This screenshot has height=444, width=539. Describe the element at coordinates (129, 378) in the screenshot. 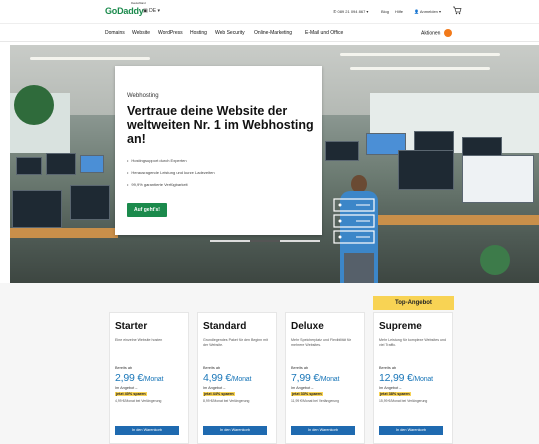

I see `plan-price-value: 2,99 €` at that location.